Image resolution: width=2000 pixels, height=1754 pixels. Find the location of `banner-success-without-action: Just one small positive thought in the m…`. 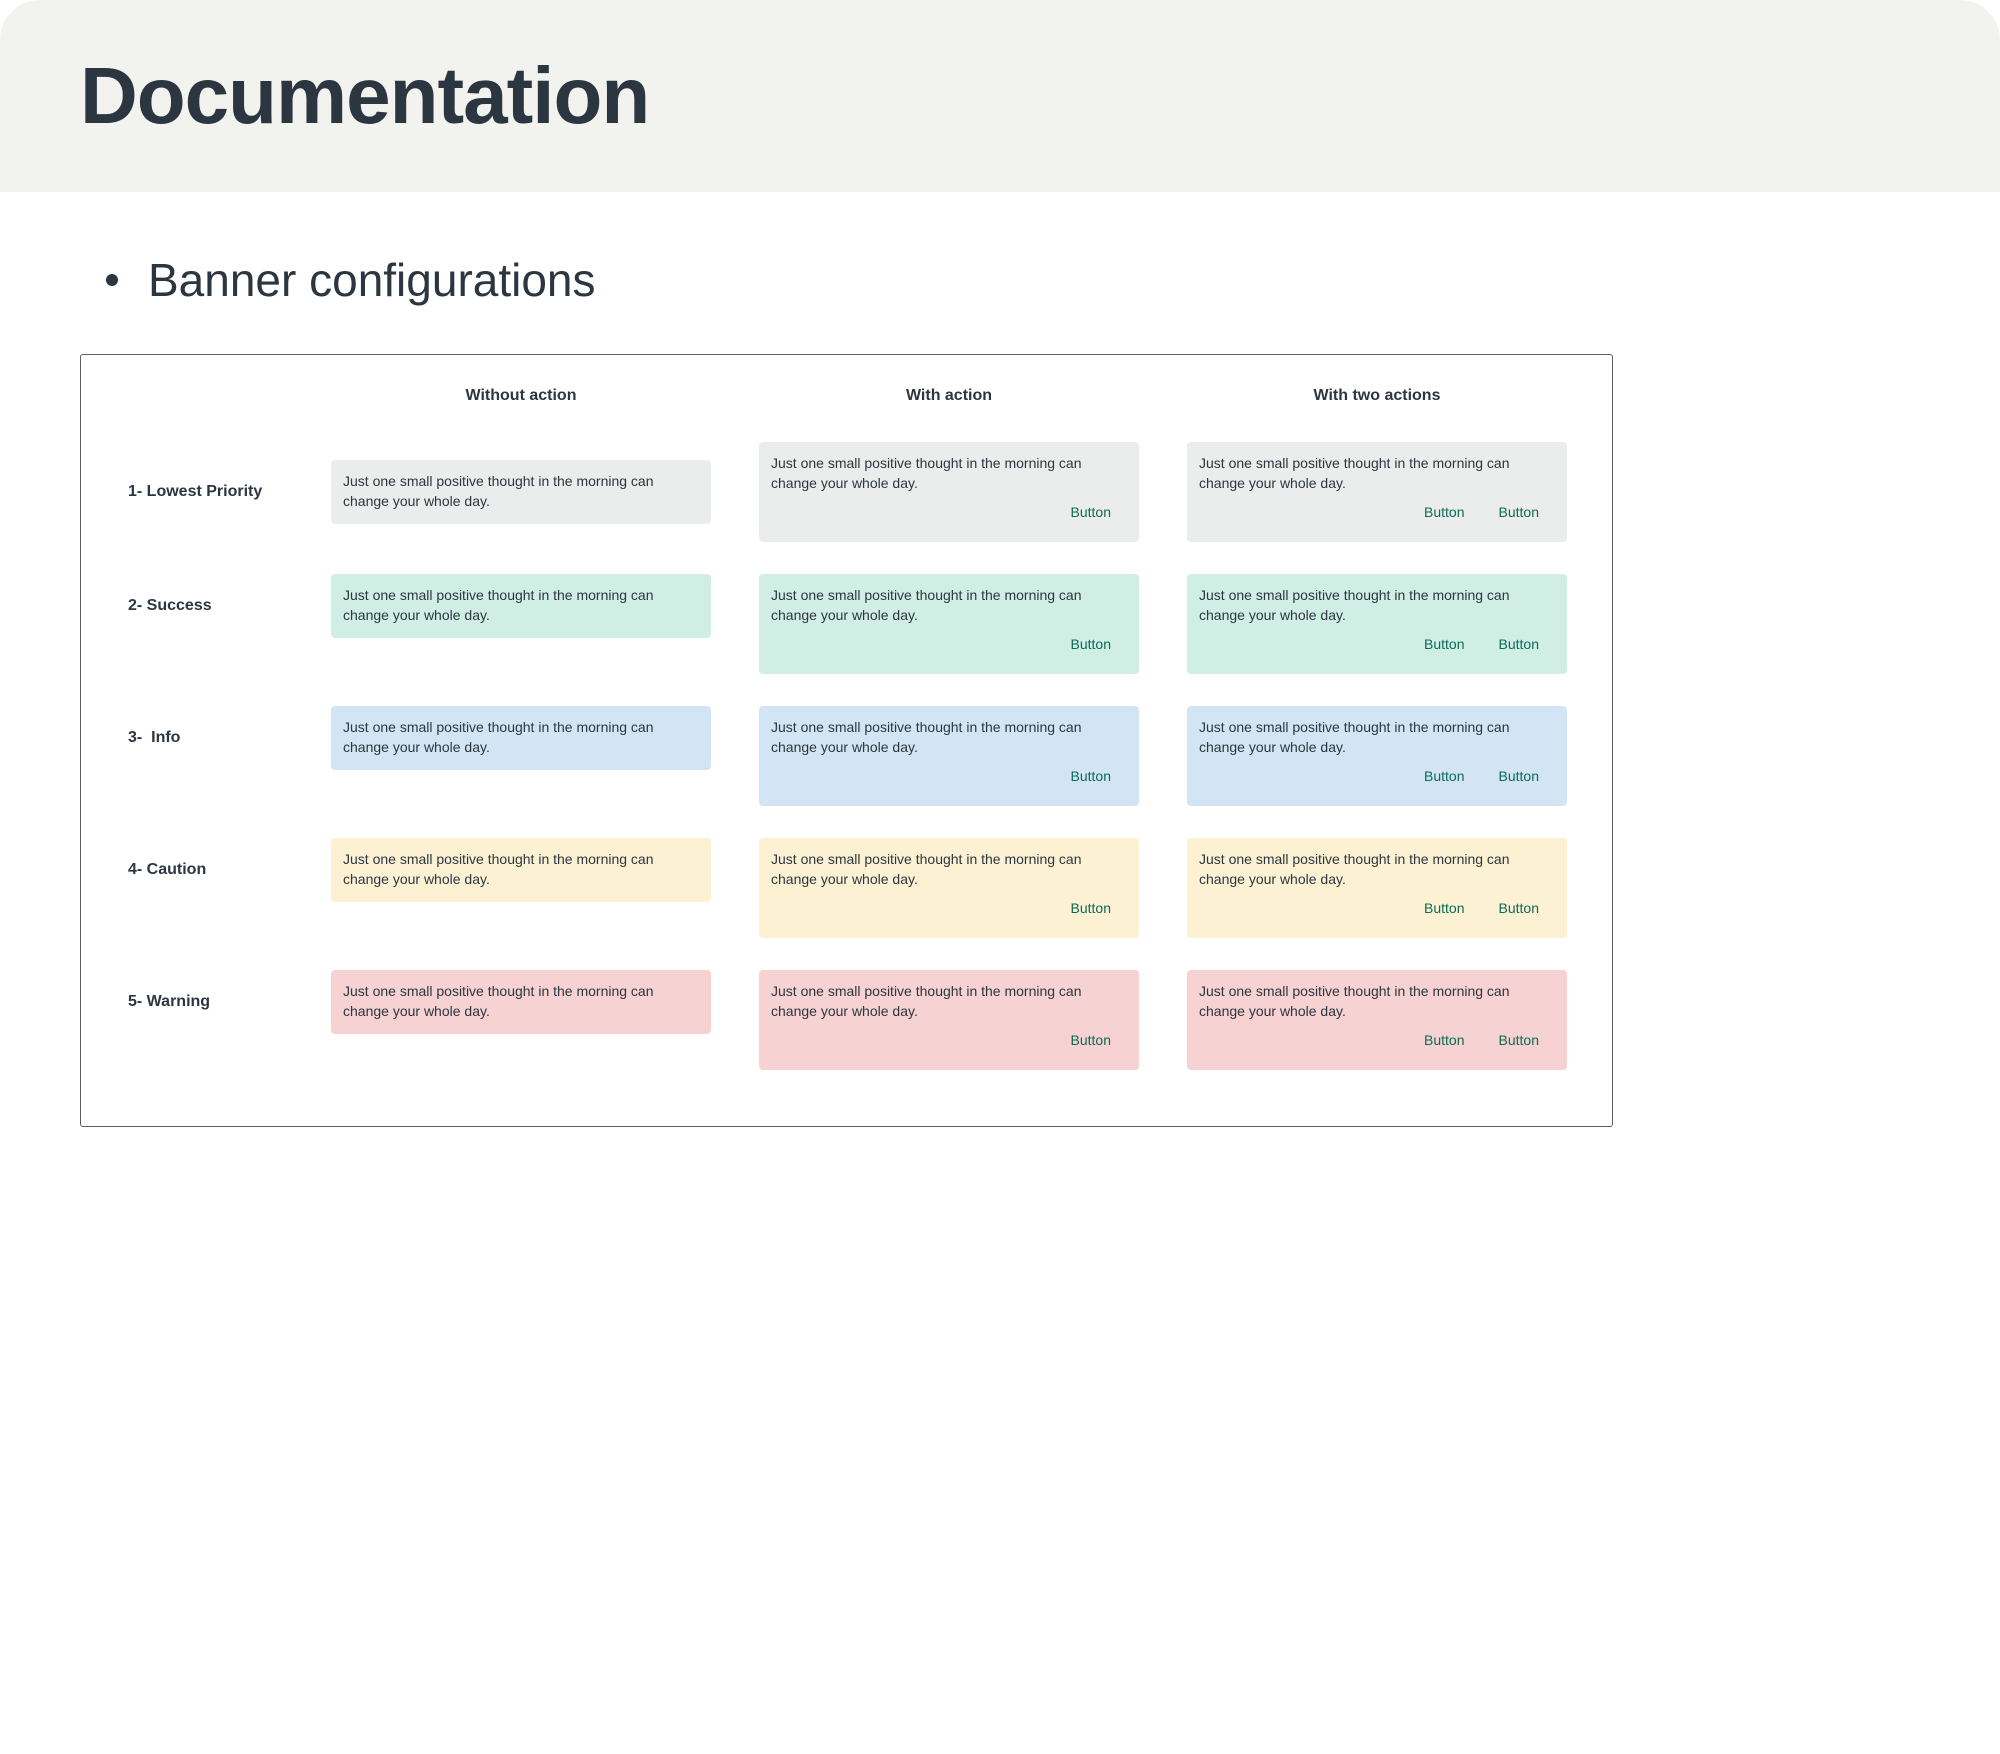

banner-success-without-action: Just one small positive thought in the m… is located at coordinates (521, 606).